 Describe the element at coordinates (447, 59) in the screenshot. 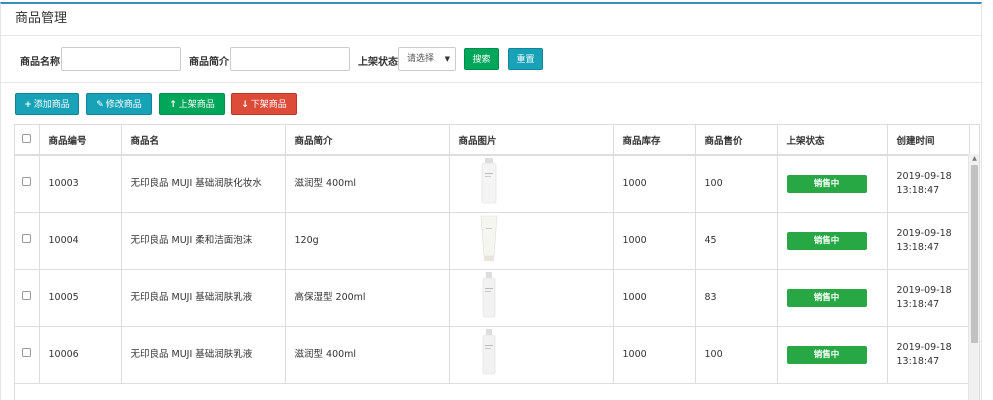

I see `chevron-down-icon: ▼` at that location.